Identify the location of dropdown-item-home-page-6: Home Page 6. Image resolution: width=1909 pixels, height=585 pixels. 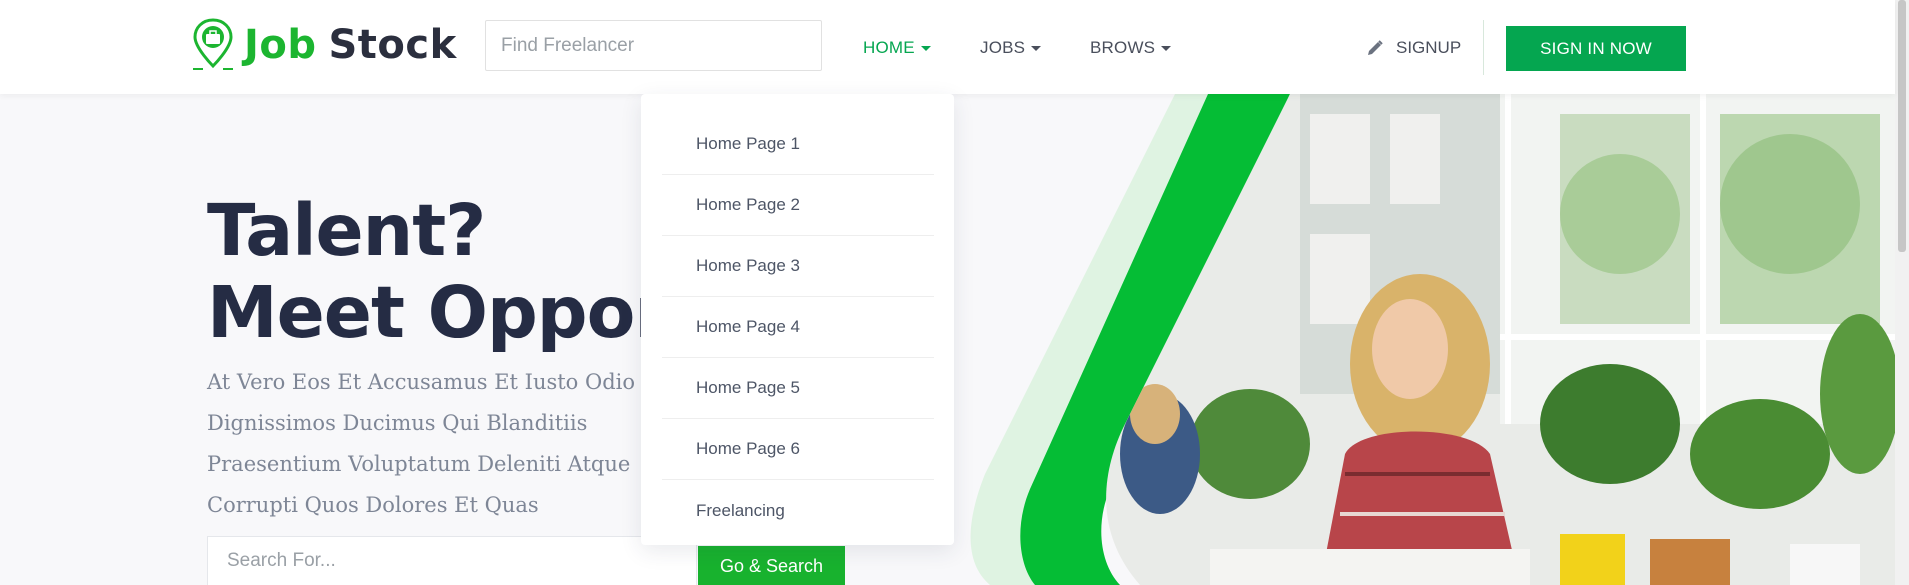
(798, 449).